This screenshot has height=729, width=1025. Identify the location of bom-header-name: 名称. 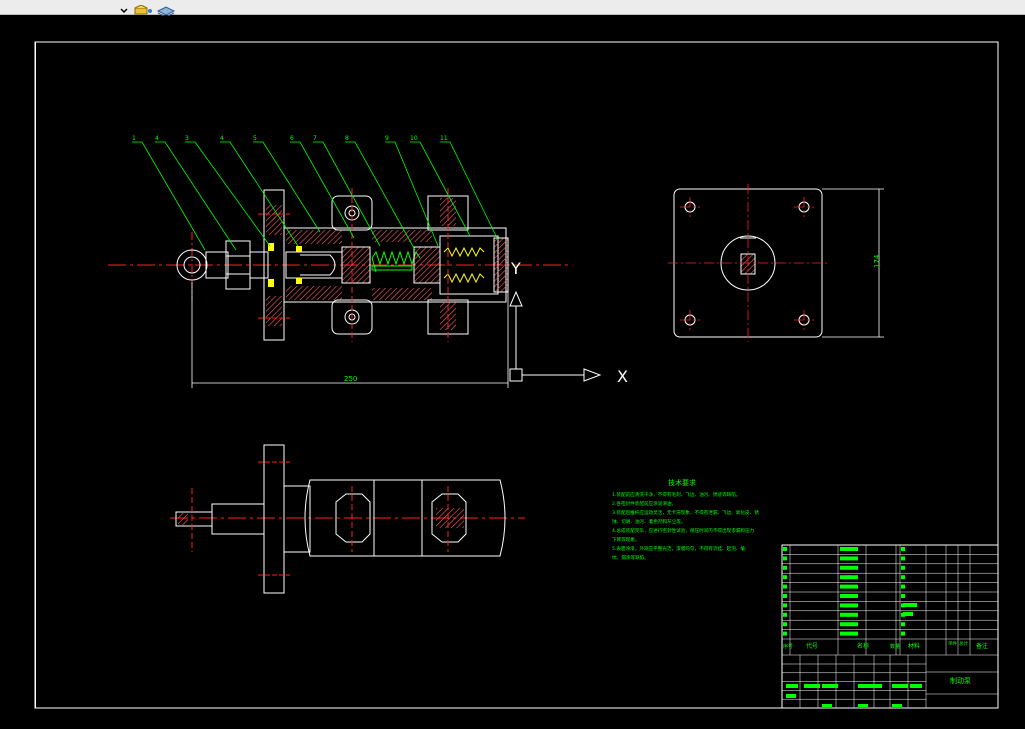
(863, 646).